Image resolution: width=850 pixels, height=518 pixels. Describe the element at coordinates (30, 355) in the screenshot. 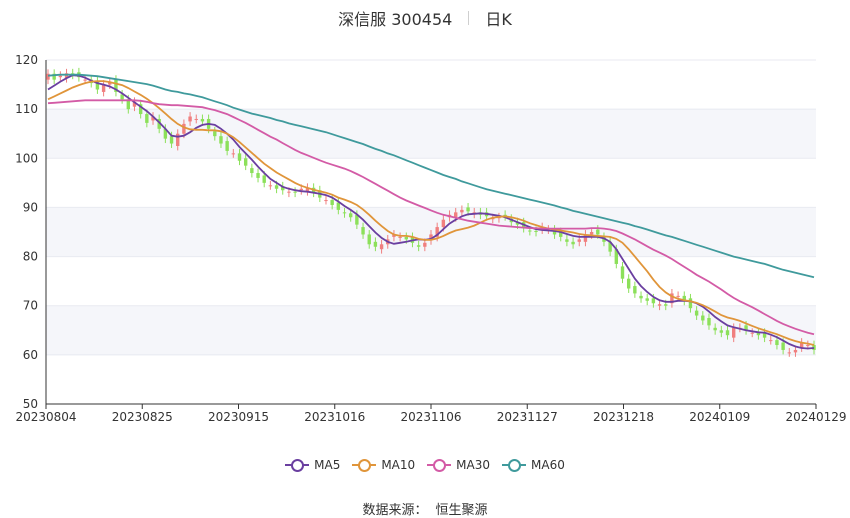

I see `y-tick-label: 60` at that location.